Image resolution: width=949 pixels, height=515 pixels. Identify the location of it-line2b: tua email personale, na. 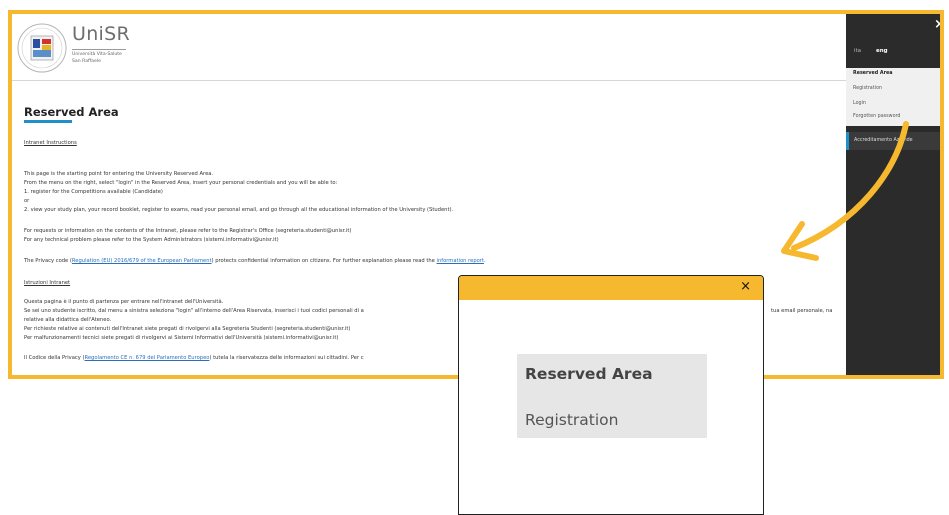
(802, 311).